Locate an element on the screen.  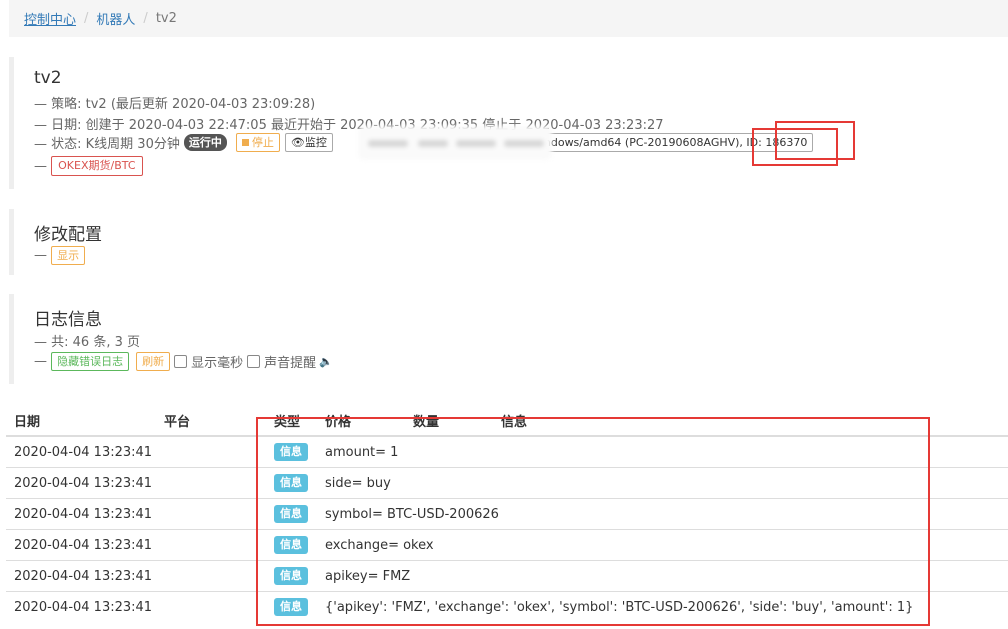
log-controls: — 隐藏错误日志 刷新 显示毫秒 声音提醒 🔈 is located at coordinates (183, 361).